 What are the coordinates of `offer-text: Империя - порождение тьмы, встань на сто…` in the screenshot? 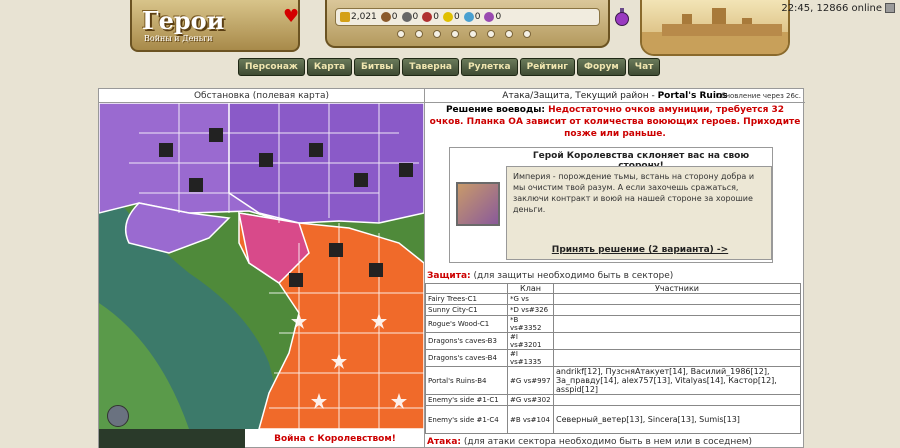 It's located at (634, 193).